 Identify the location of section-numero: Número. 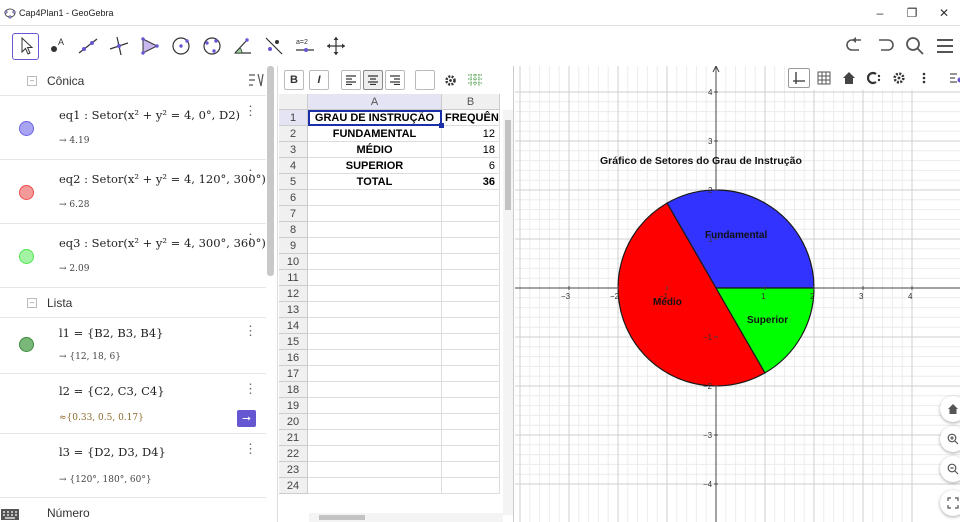
(133, 510).